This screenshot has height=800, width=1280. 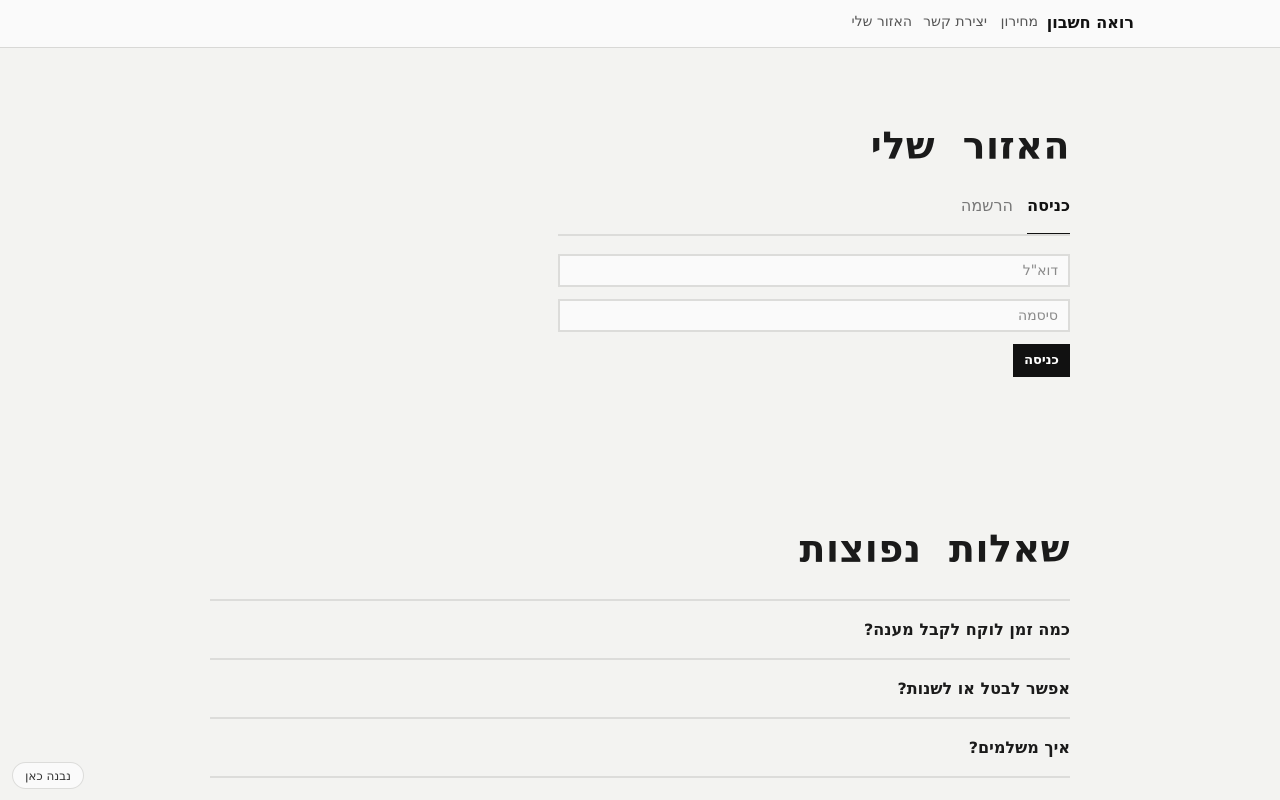 I want to click on built-here-badge: נבנה כאן, so click(x=48, y=775).